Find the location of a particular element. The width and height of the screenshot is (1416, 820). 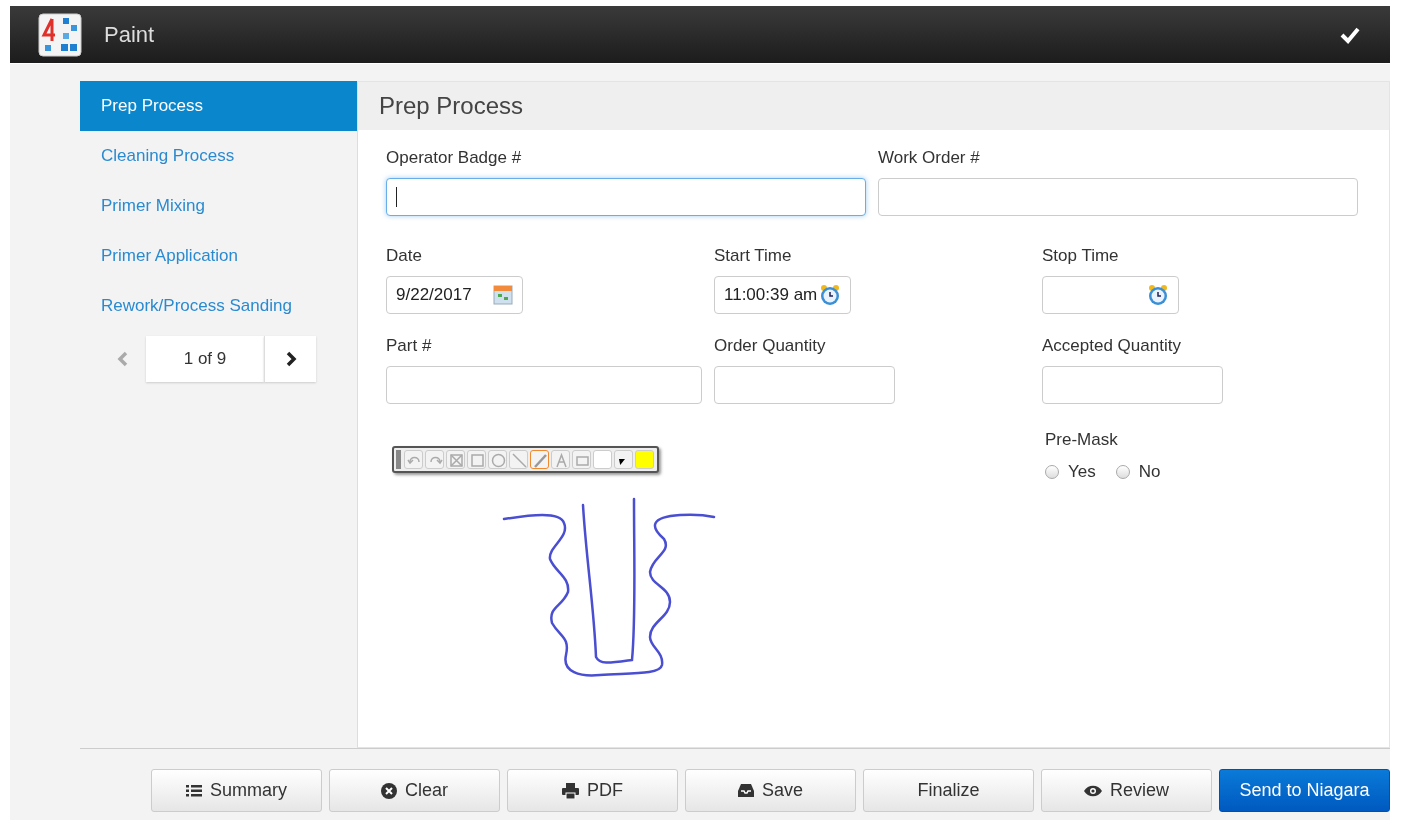

sidebar-item: Prep Process is located at coordinates (218, 106).